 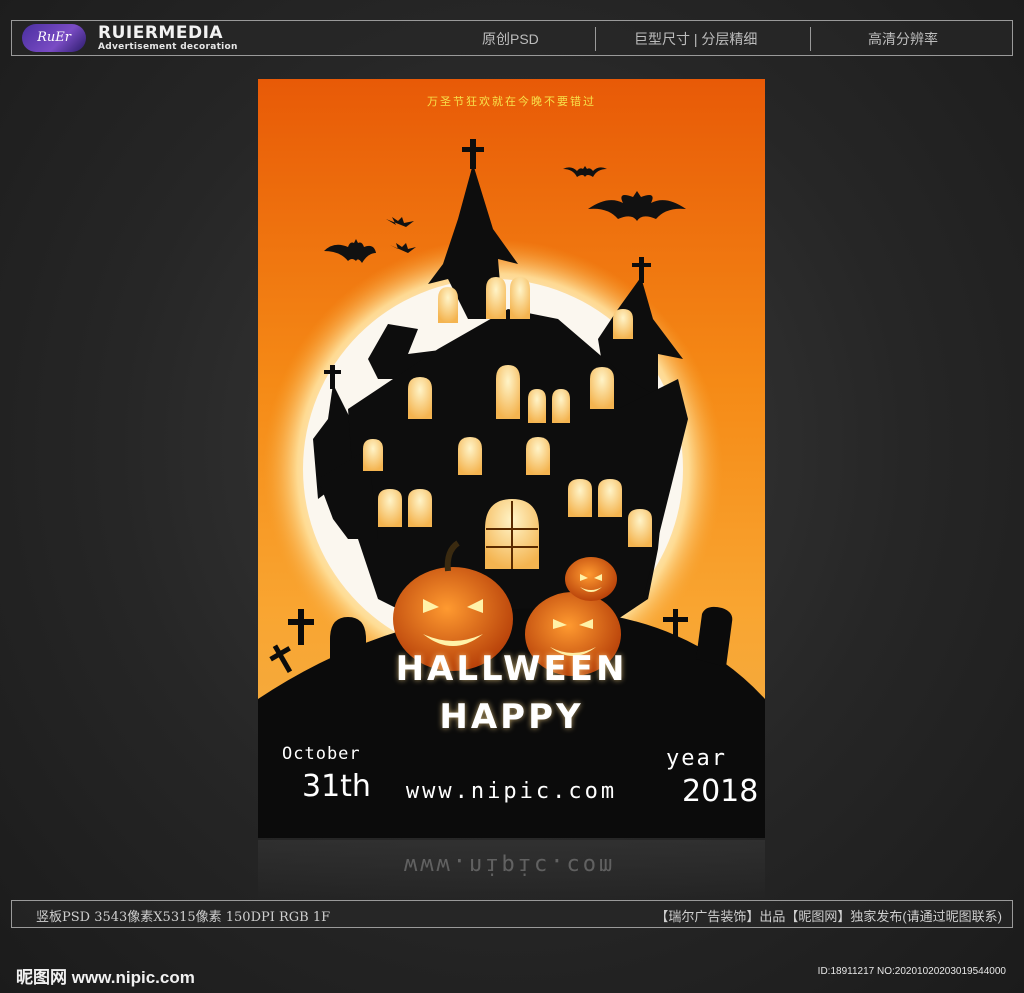 I want to click on reflection-text: www.nipic.com, so click(x=511, y=863).